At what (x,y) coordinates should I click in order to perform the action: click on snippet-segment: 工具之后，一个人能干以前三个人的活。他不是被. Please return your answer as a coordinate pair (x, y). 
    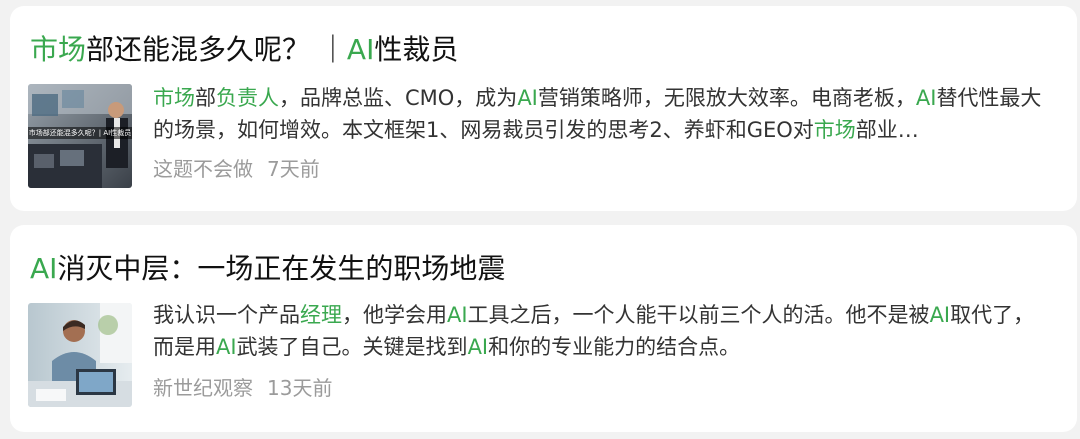
    Looking at the image, I should click on (698, 315).